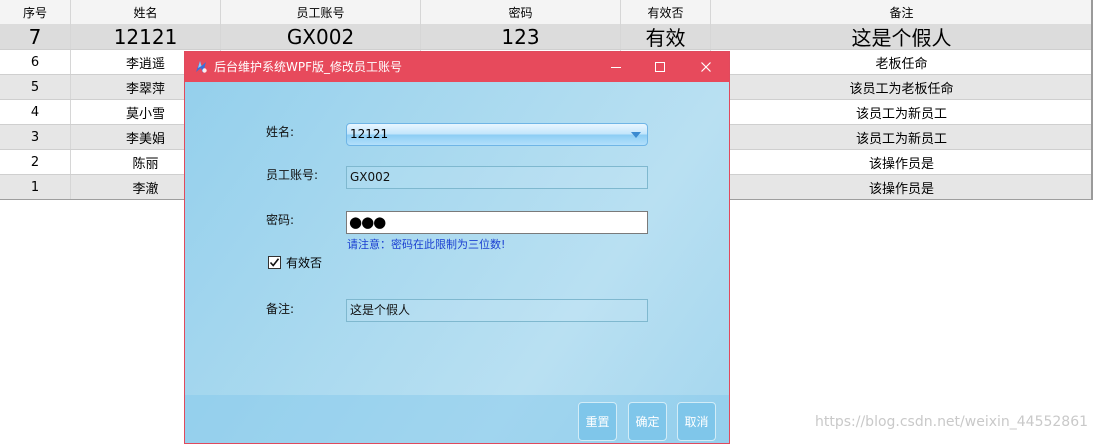 This screenshot has height=444, width=1093. I want to click on close-button, so click(706, 67).